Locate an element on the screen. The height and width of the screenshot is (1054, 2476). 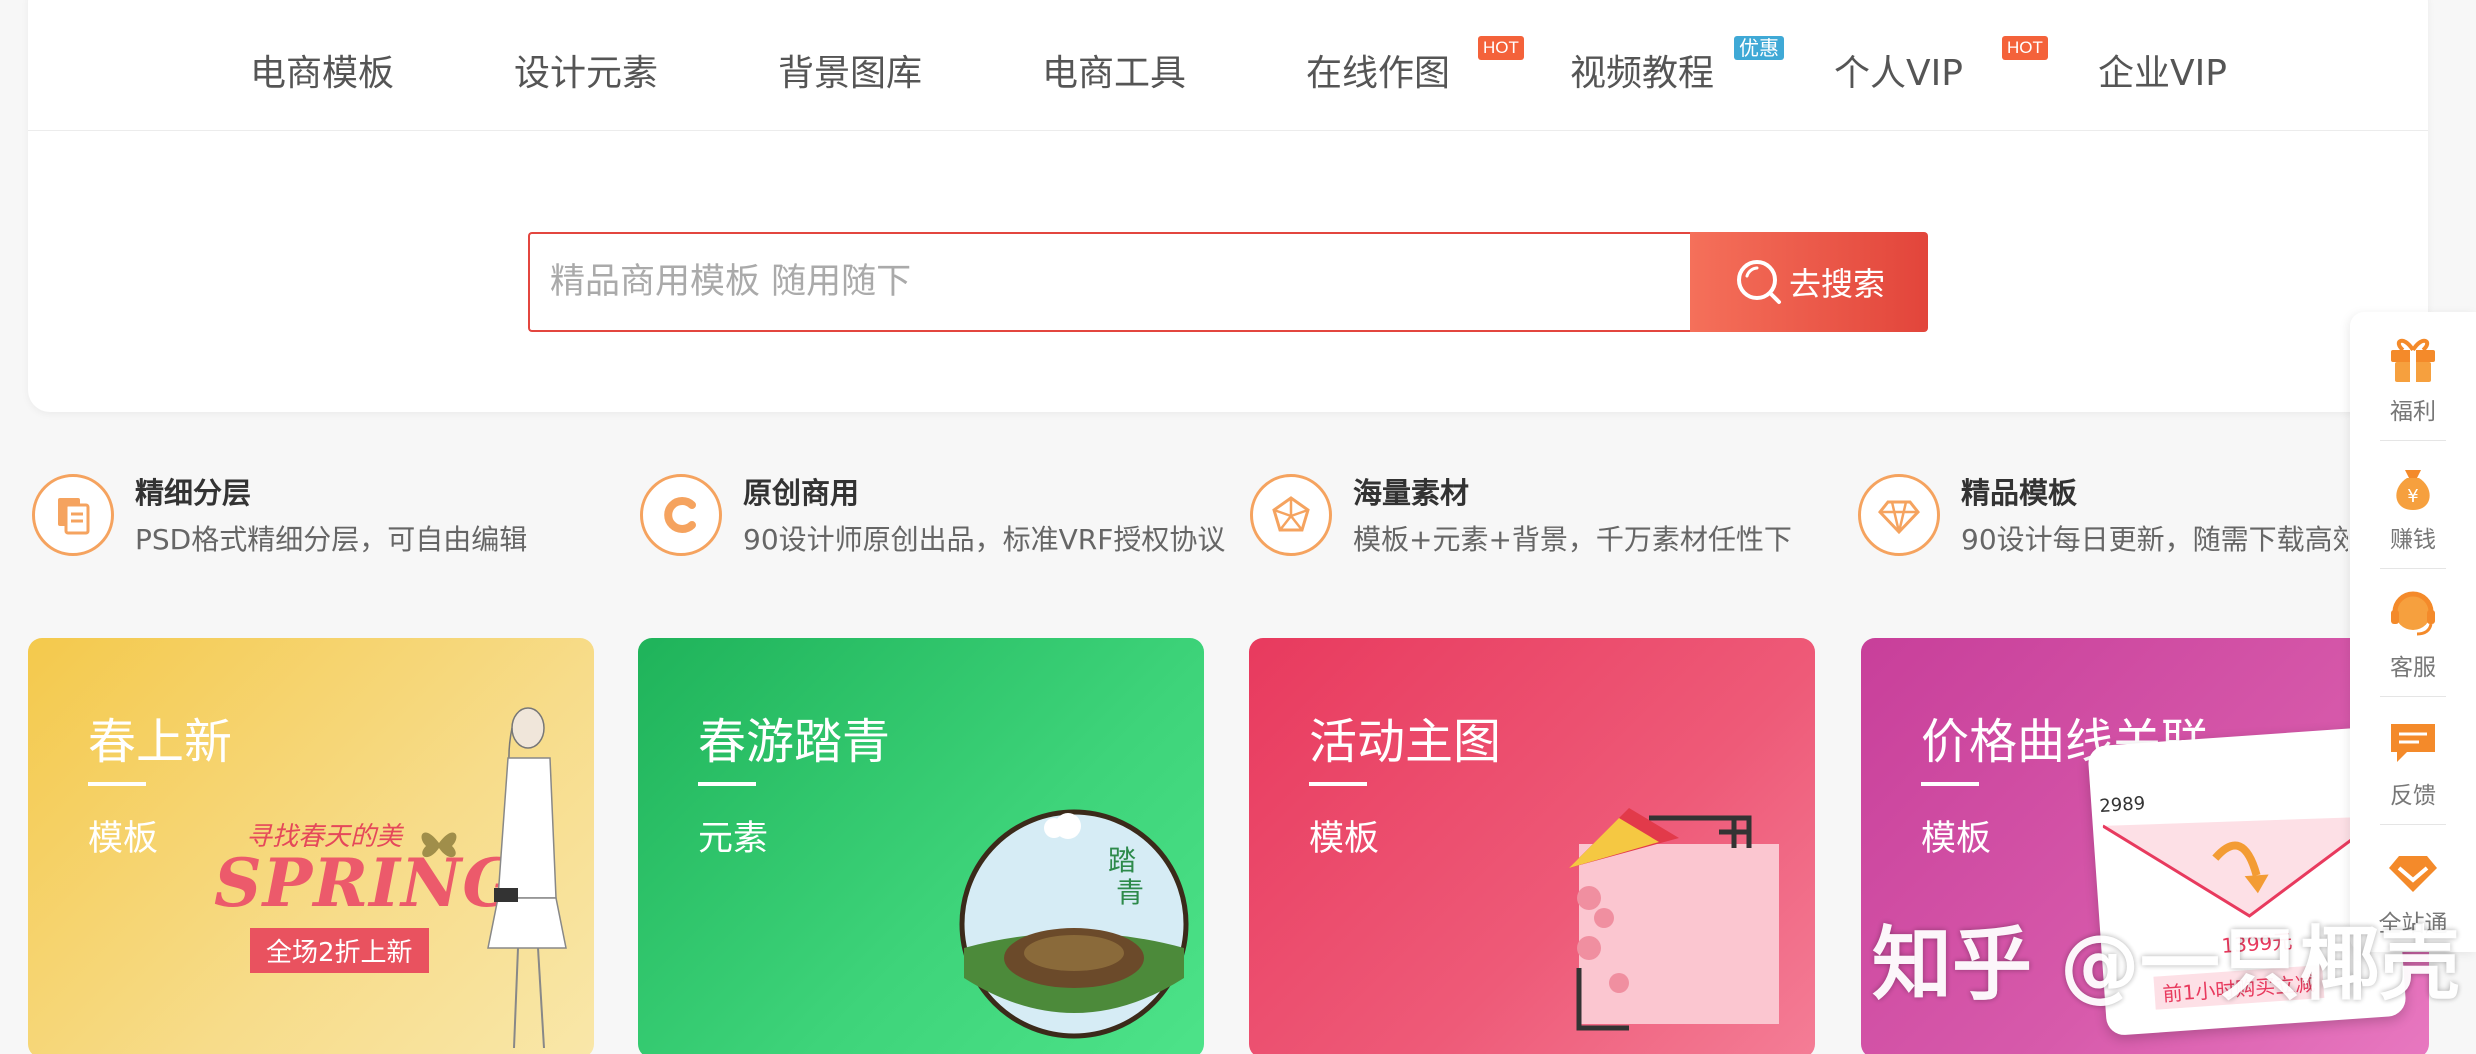
discount-badge: 优惠 is located at coordinates (1759, 48).